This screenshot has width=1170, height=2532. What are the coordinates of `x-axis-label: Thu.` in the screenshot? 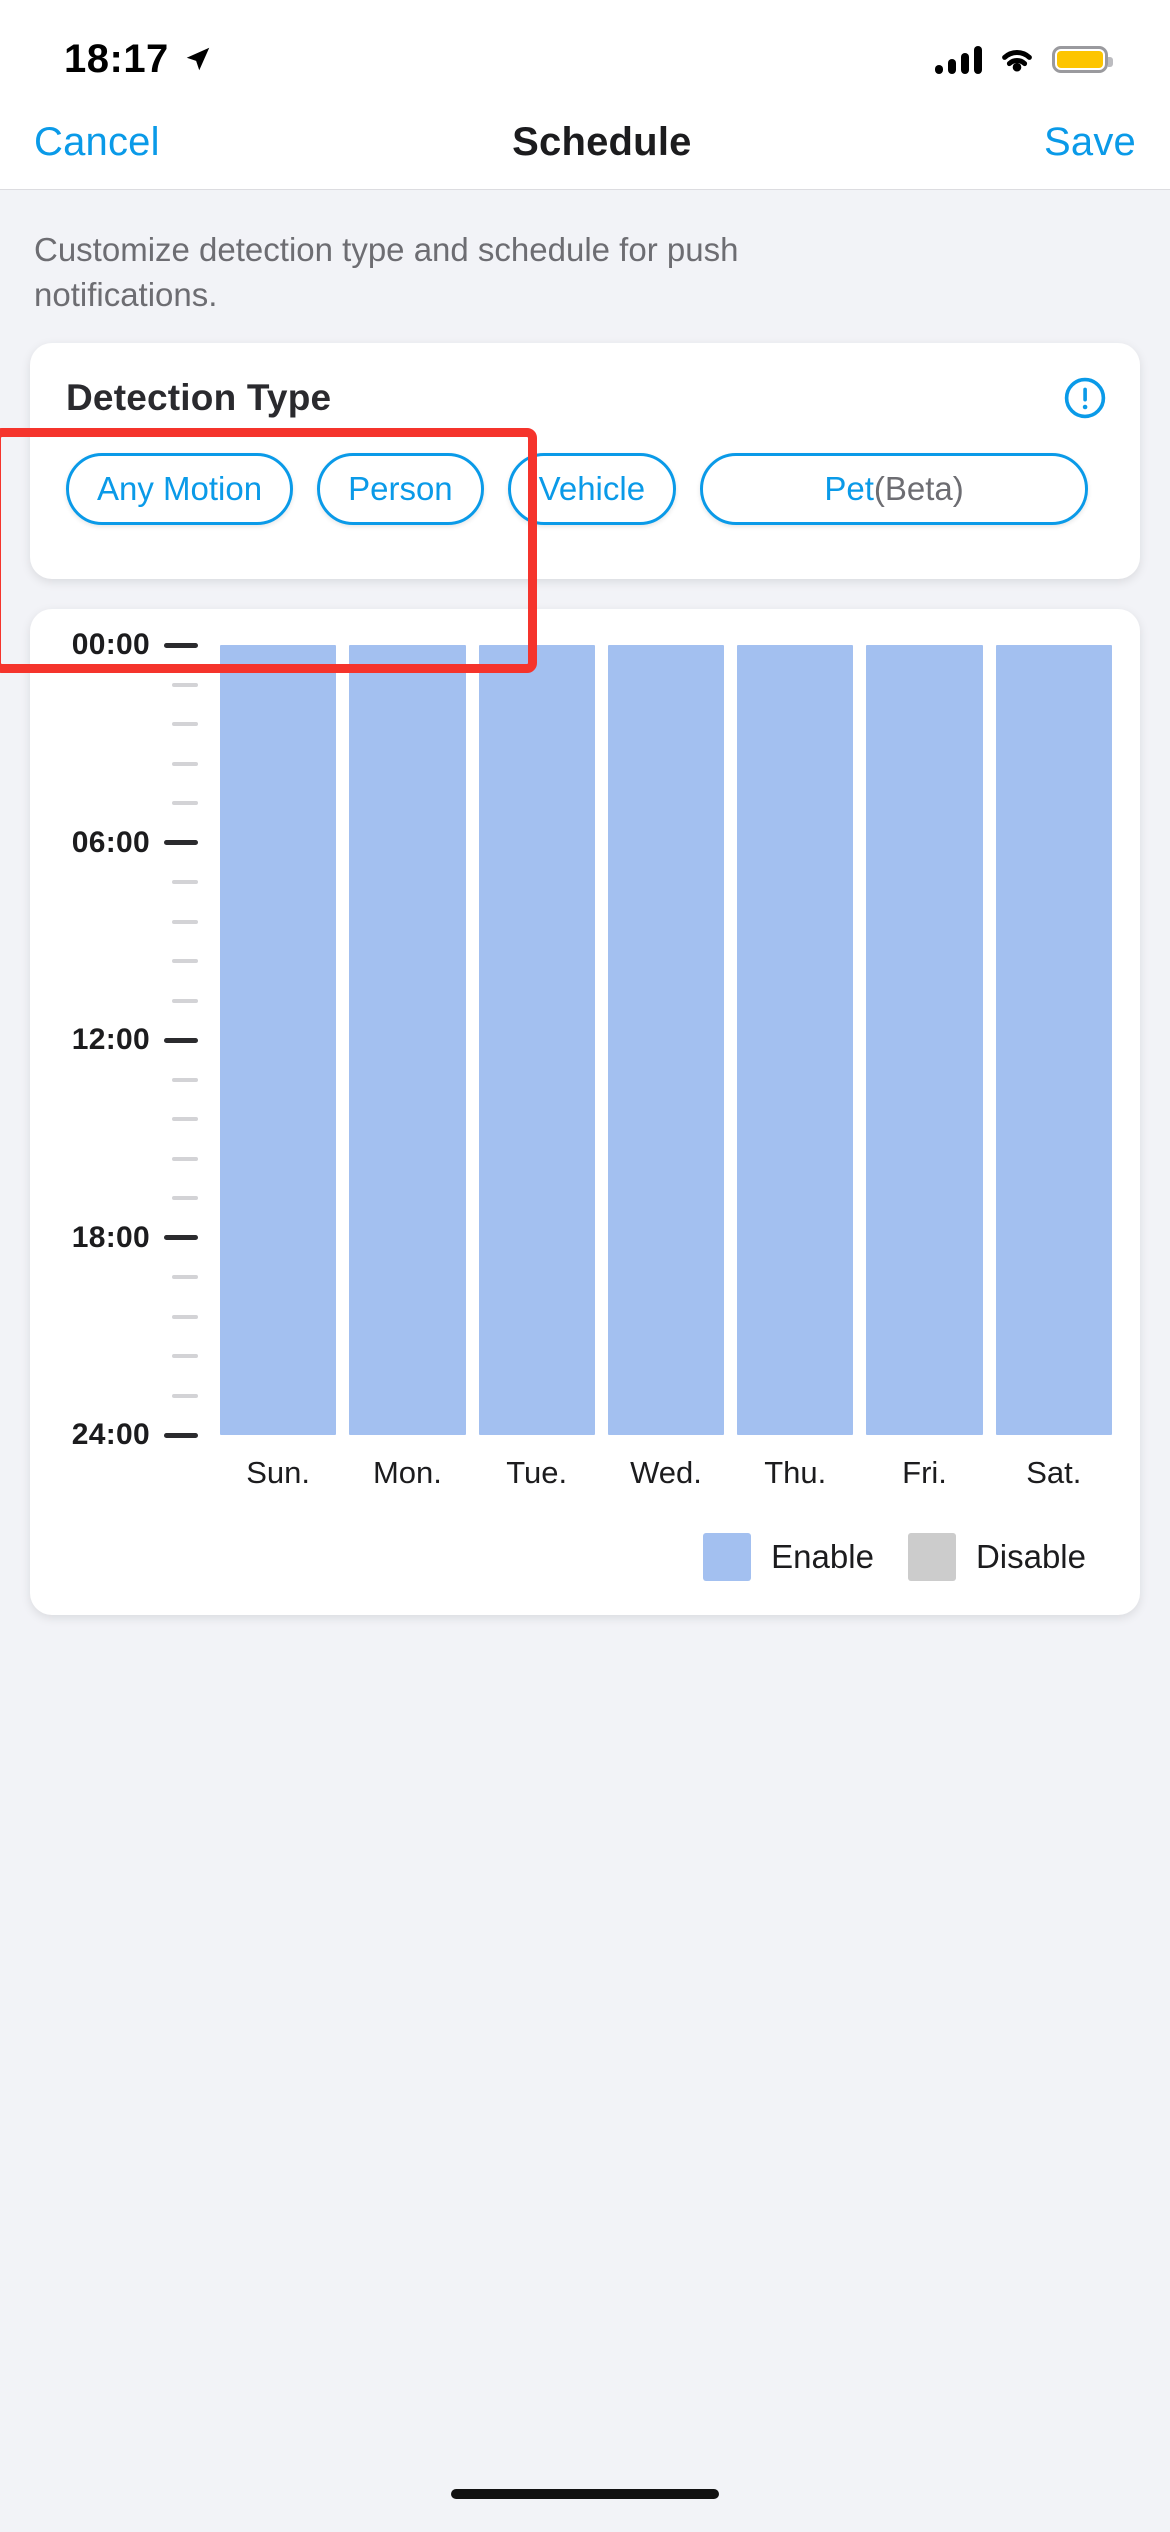 It's located at (795, 1473).